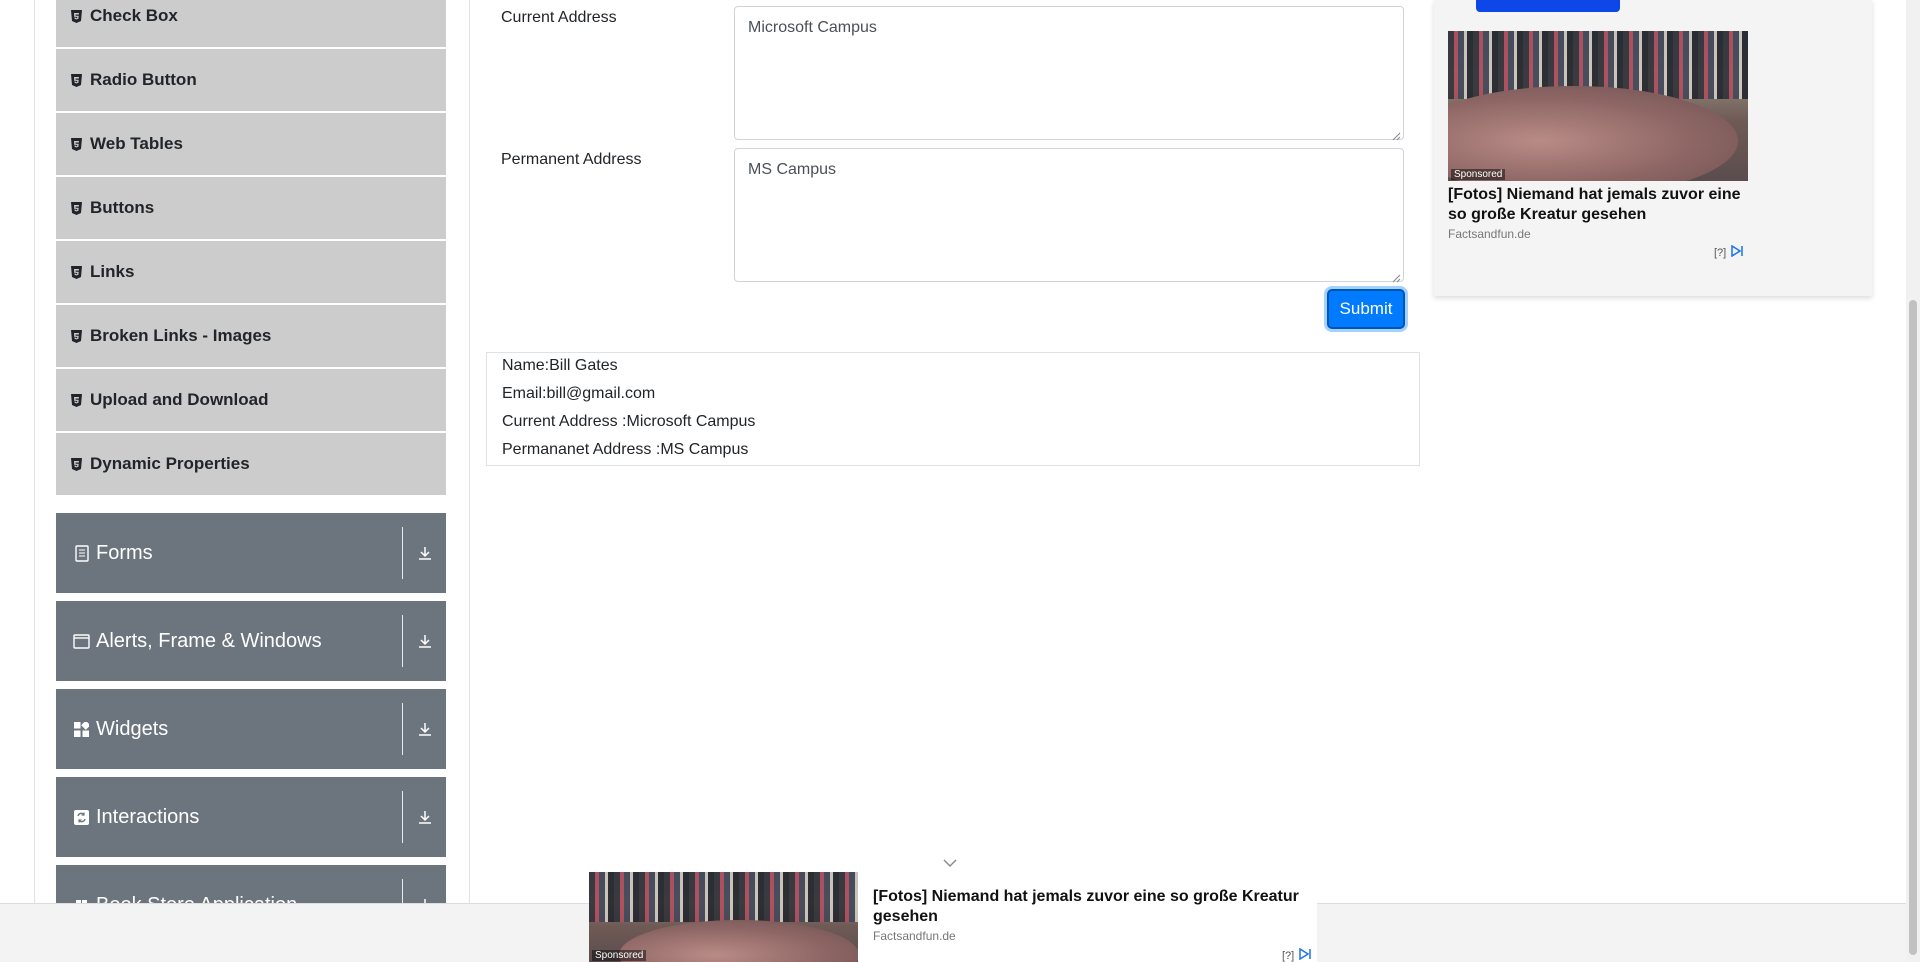 The image size is (1920, 962). What do you see at coordinates (209, 640) in the screenshot?
I see `group-label: Alerts, Frame & Windows` at bounding box center [209, 640].